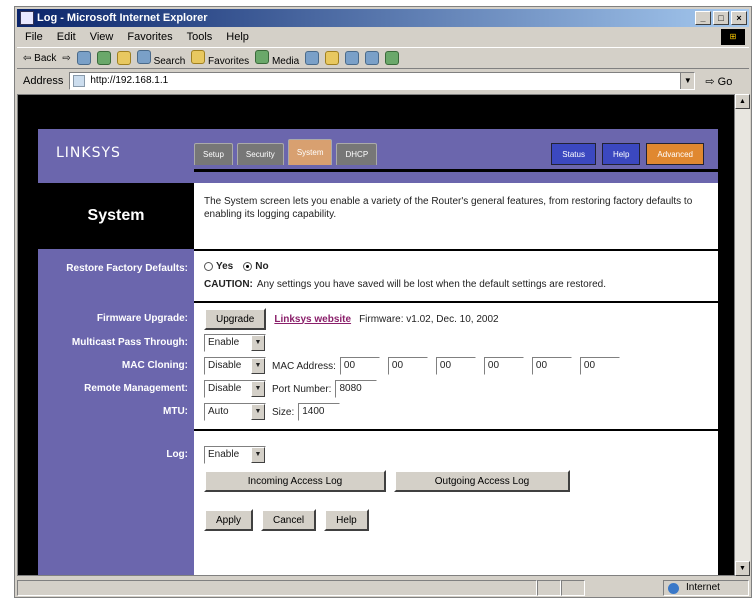 This screenshot has width=756, height=602. Describe the element at coordinates (319, 412) in the screenshot. I see `mtu-size-input: 1400` at that location.